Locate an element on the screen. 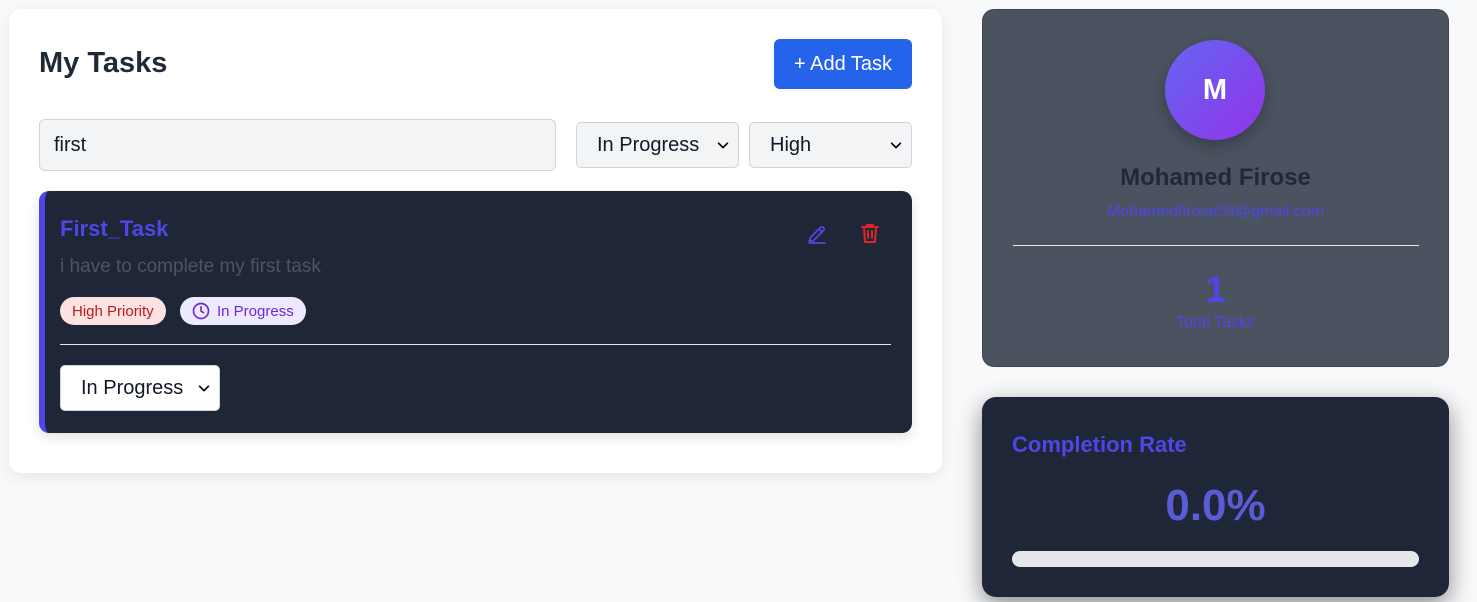 The height and width of the screenshot is (602, 1477). trash-icon is located at coordinates (870, 233).